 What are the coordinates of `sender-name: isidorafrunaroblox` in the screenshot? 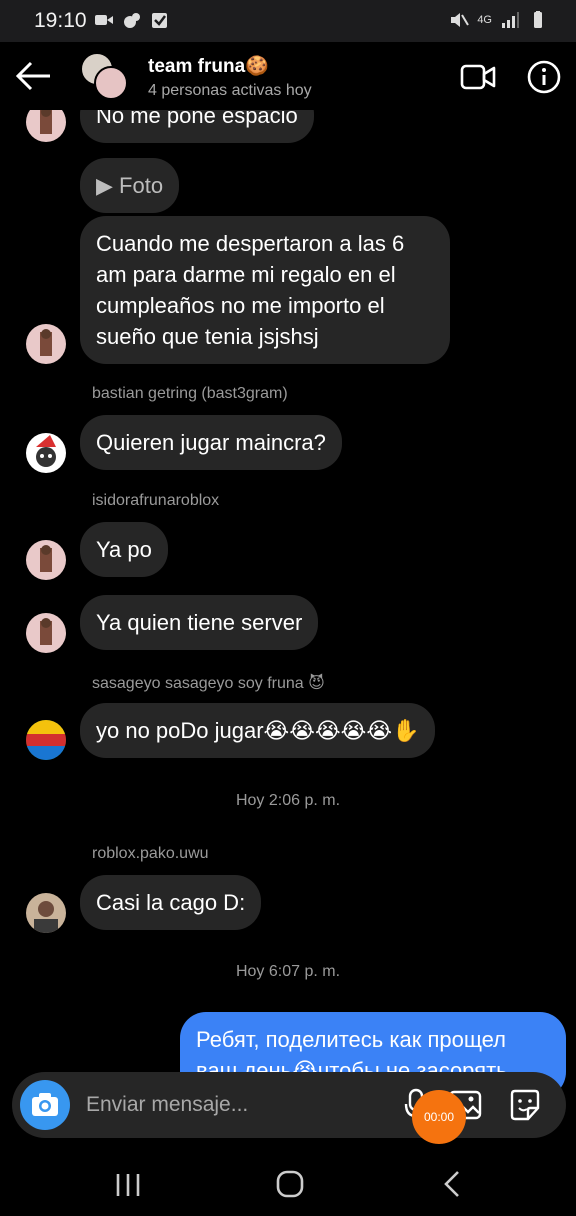 It's located at (156, 500).